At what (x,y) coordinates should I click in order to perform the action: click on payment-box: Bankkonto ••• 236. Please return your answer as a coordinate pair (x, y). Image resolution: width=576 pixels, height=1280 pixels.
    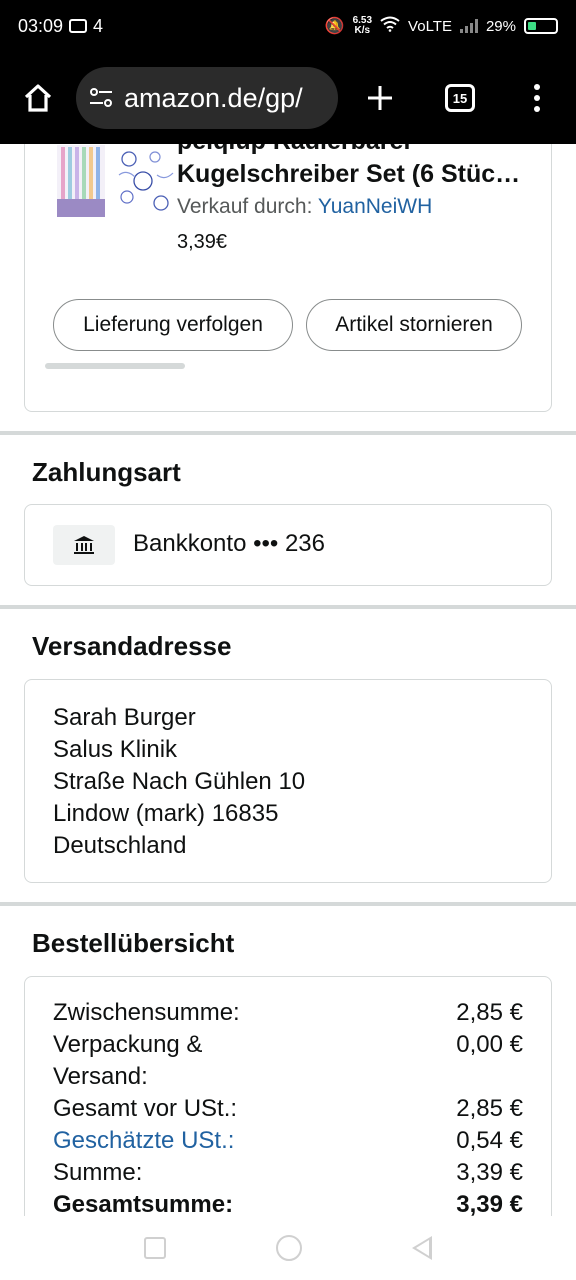
    Looking at the image, I should click on (288, 545).